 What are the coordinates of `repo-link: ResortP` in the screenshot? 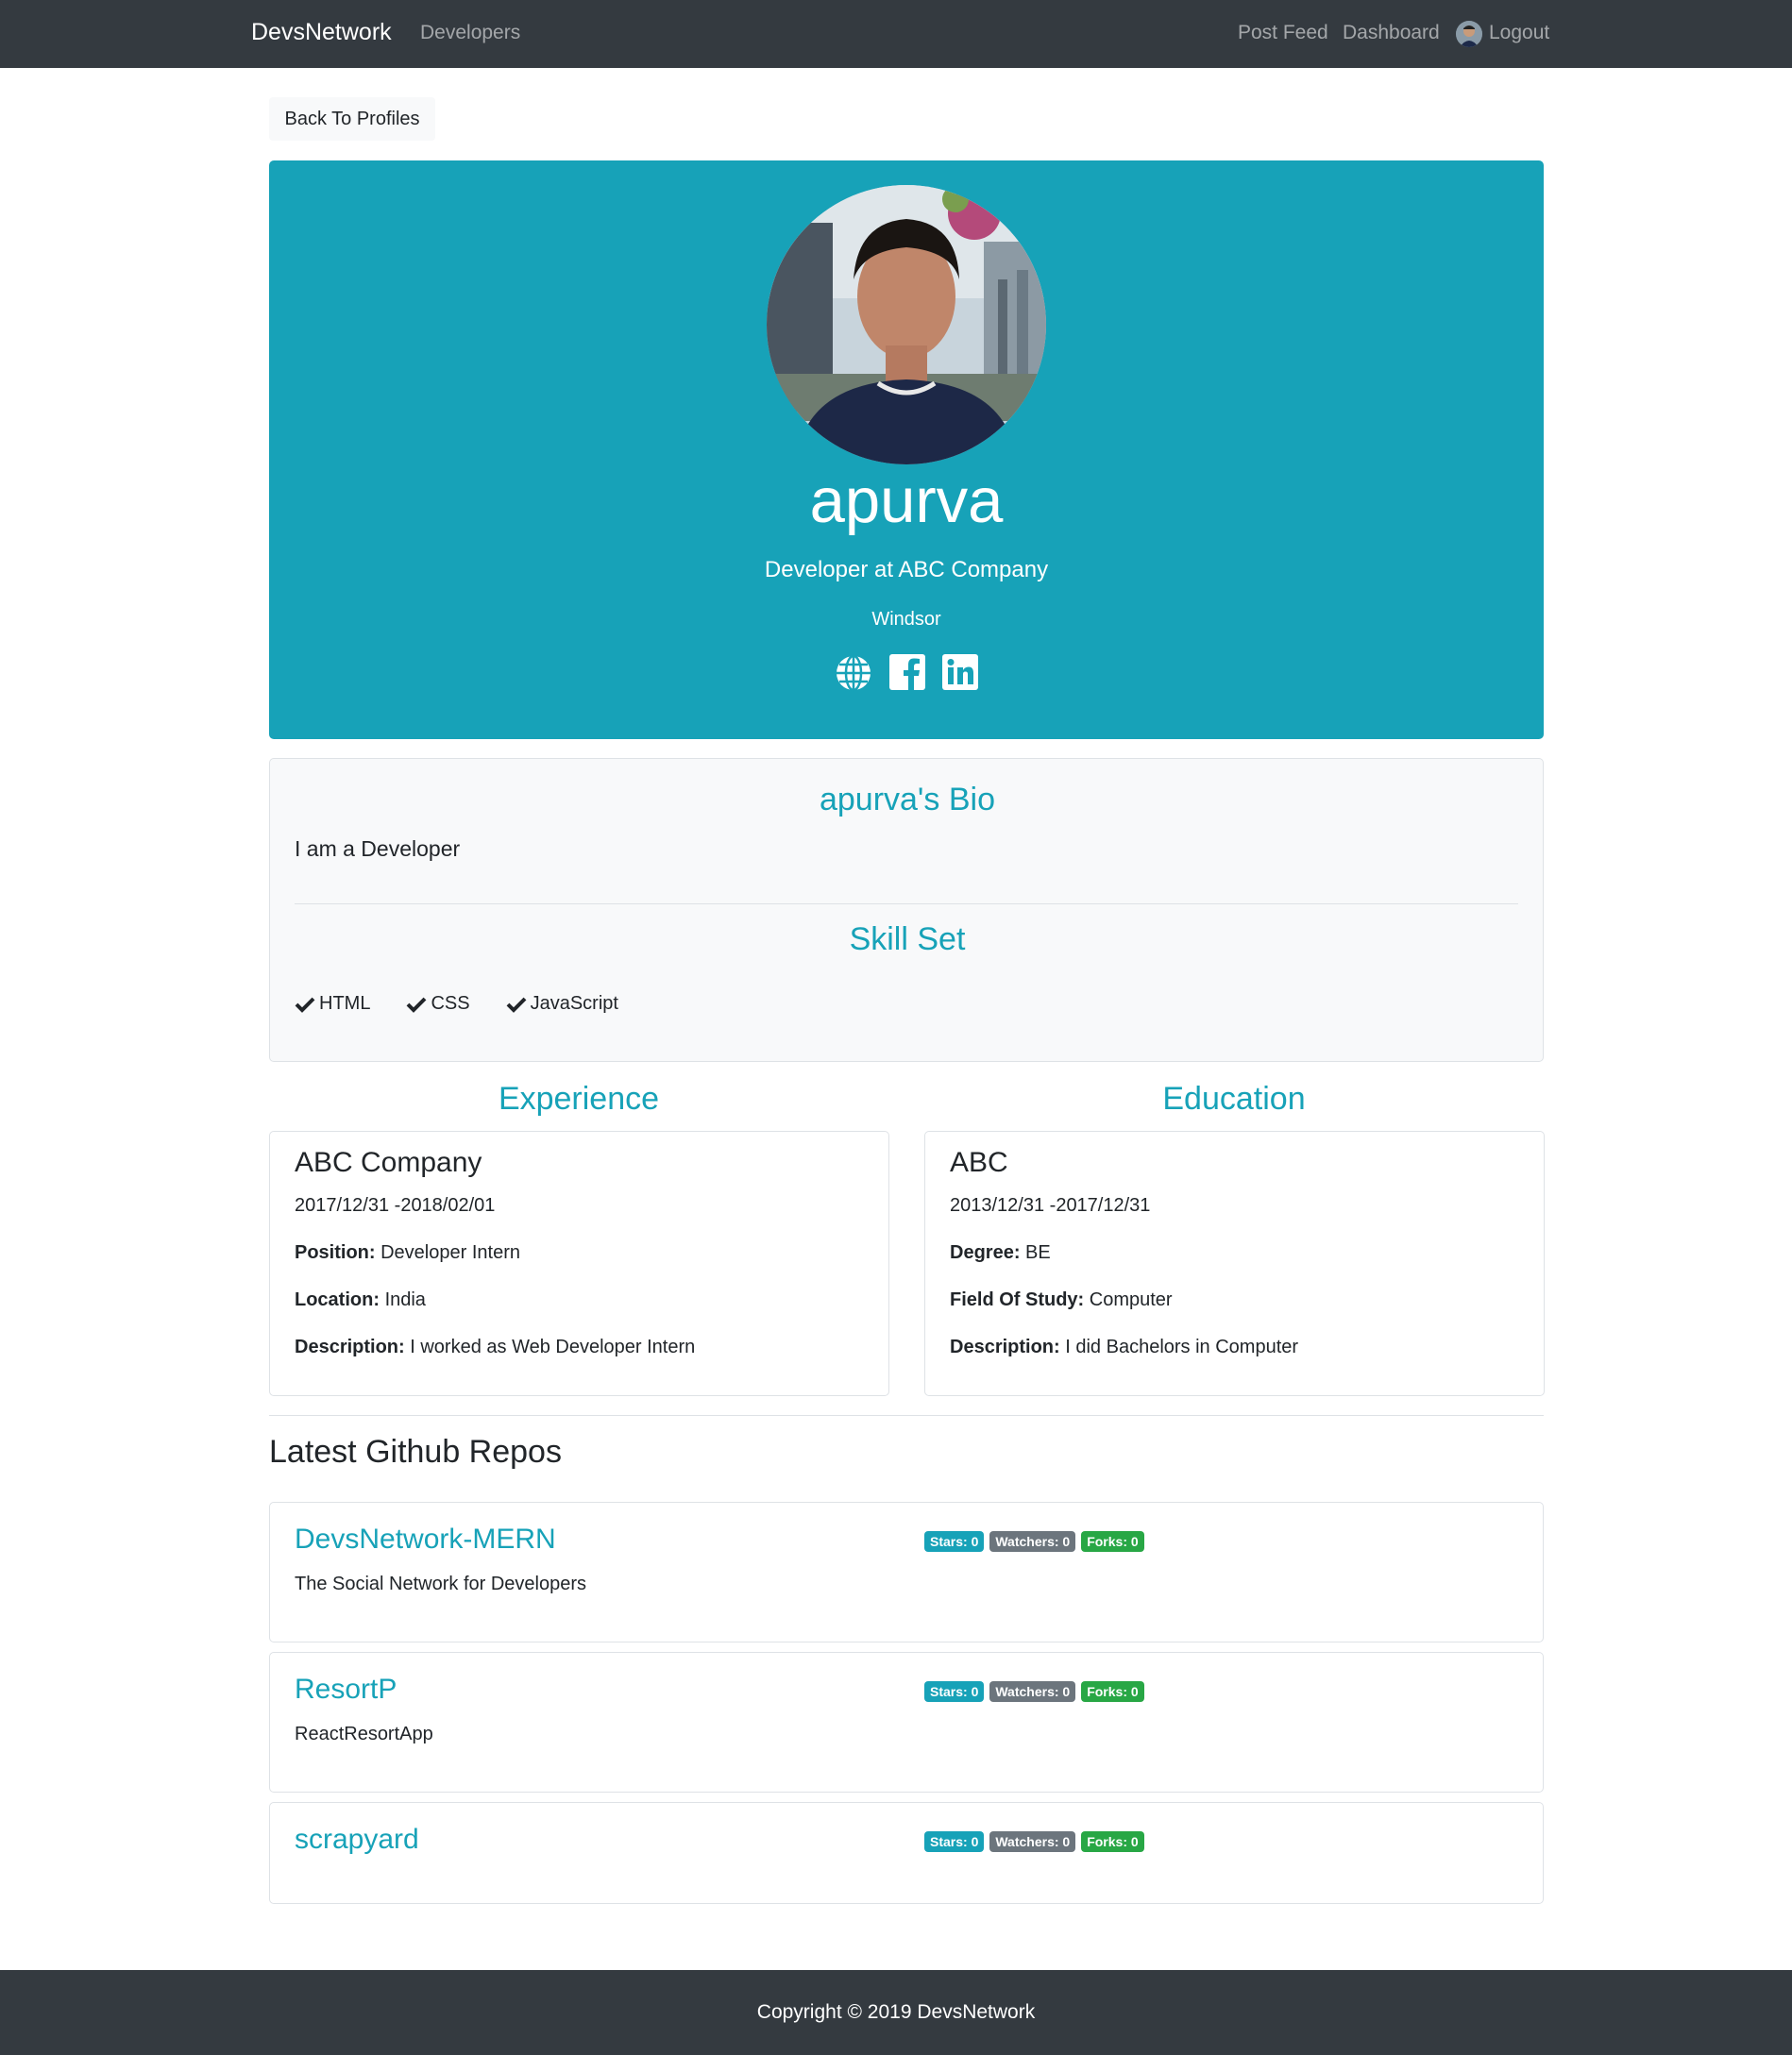 It's located at (346, 1690).